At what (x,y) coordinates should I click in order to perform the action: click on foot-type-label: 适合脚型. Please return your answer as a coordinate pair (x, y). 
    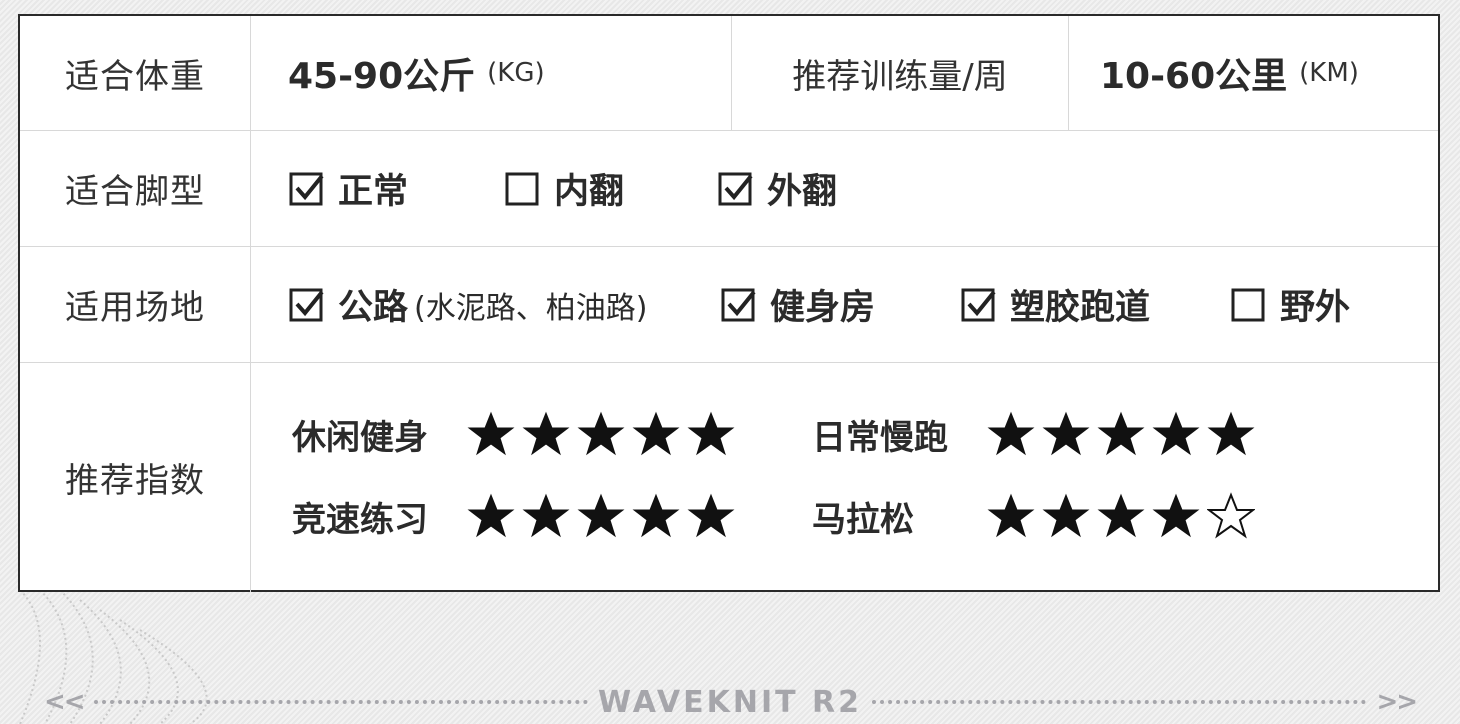
    Looking at the image, I should click on (135, 192).